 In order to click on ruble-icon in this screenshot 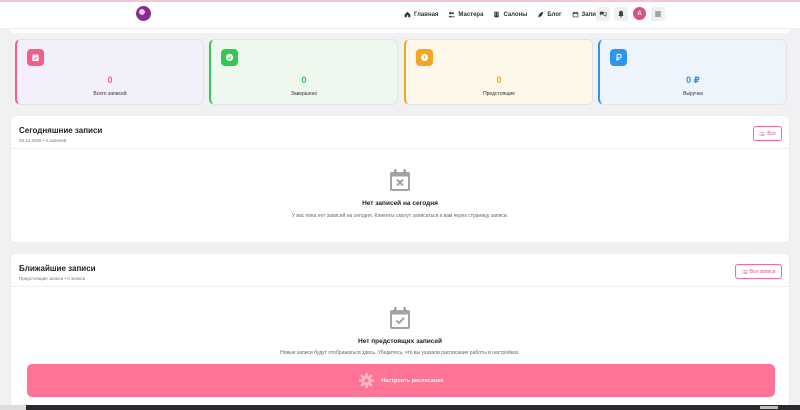, I will do `click(619, 57)`.